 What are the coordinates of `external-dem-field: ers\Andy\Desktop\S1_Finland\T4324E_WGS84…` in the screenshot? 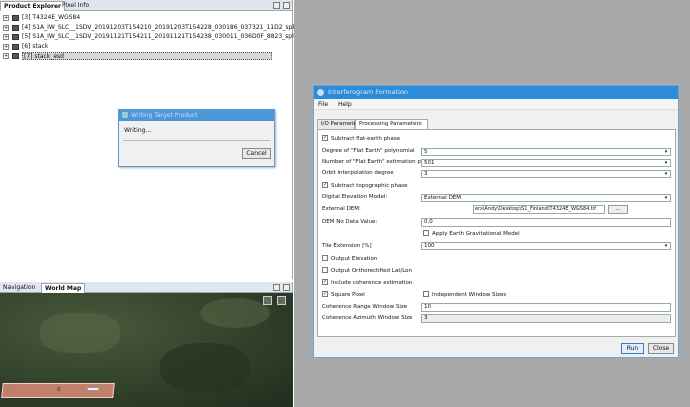 It's located at (539, 209).